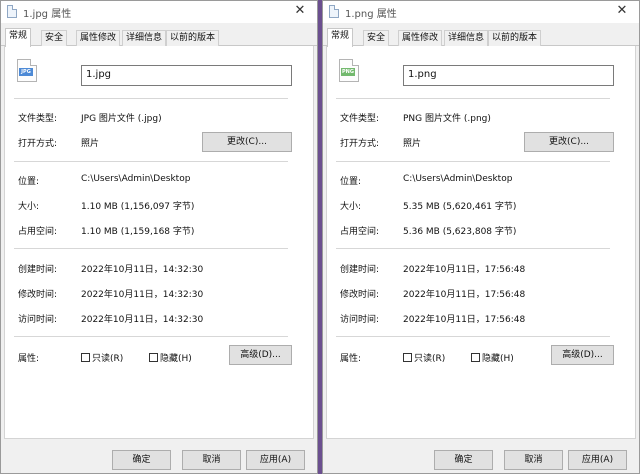  Describe the element at coordinates (460, 207) in the screenshot. I see `size-value: 5.35 MB (5,620,461 字节)` at that location.